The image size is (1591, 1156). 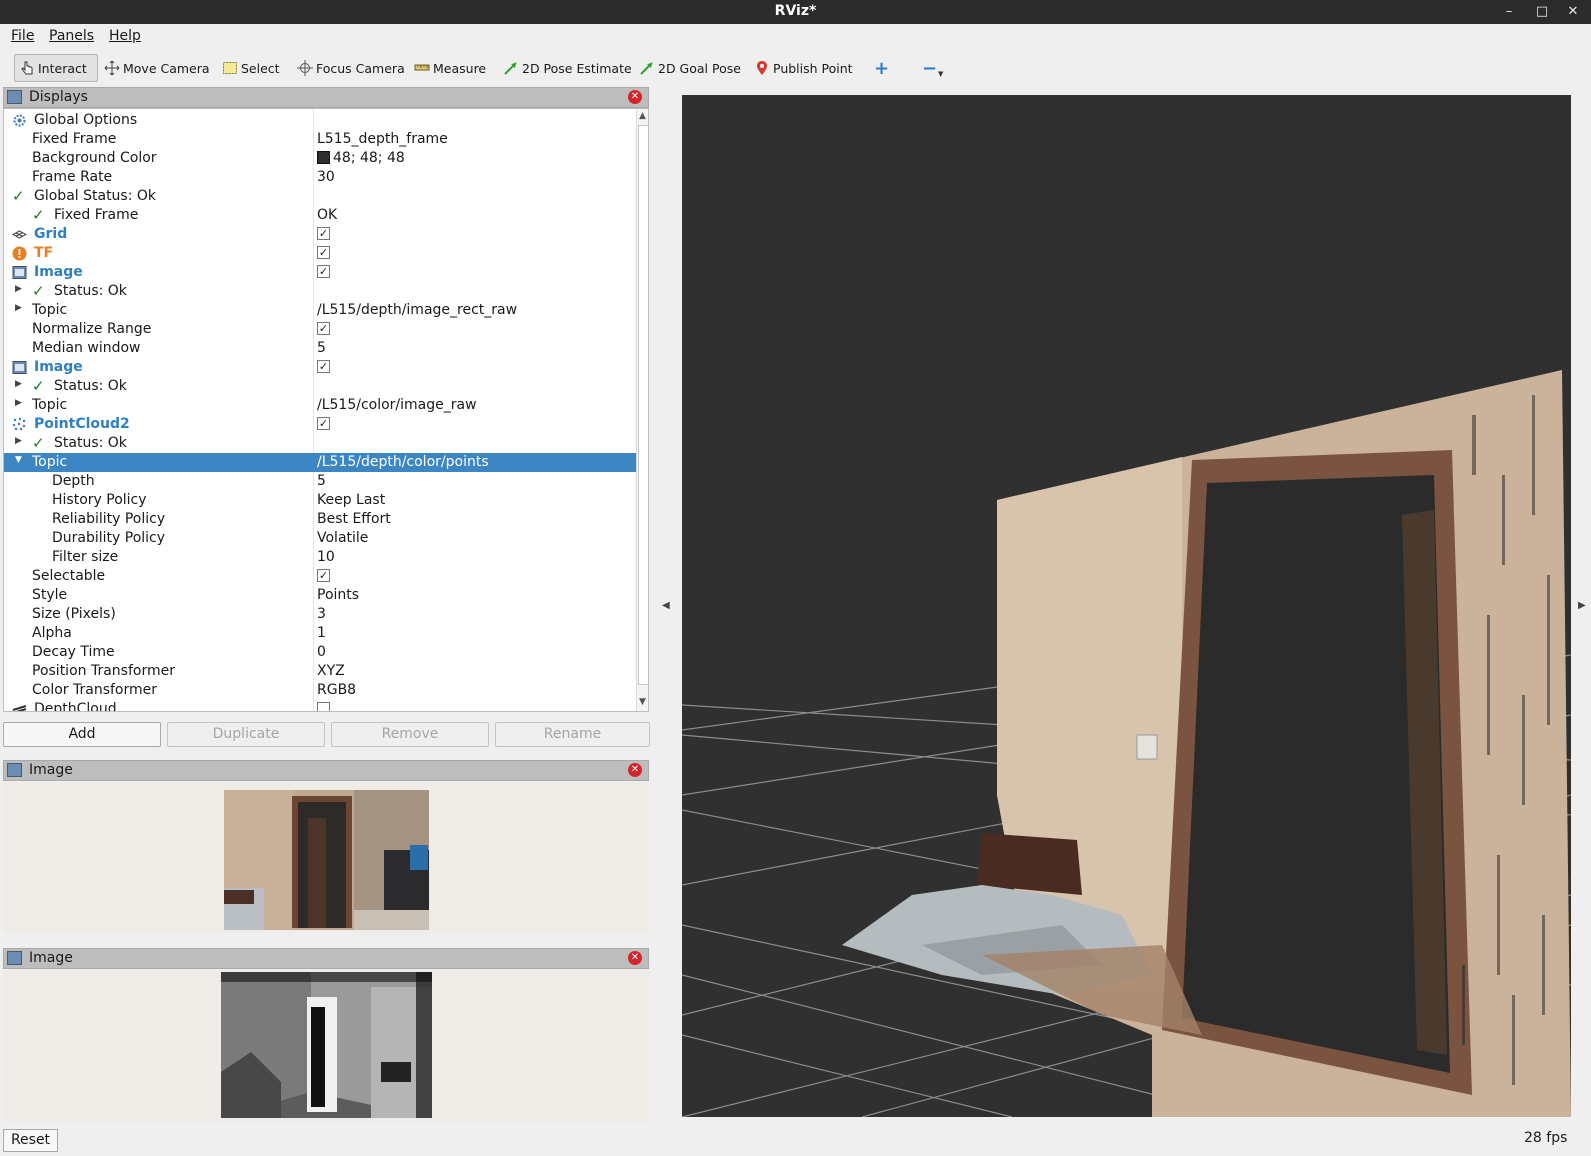 I want to click on tree-row-position-transformer: Position Transformer XYZ, so click(x=320, y=671).